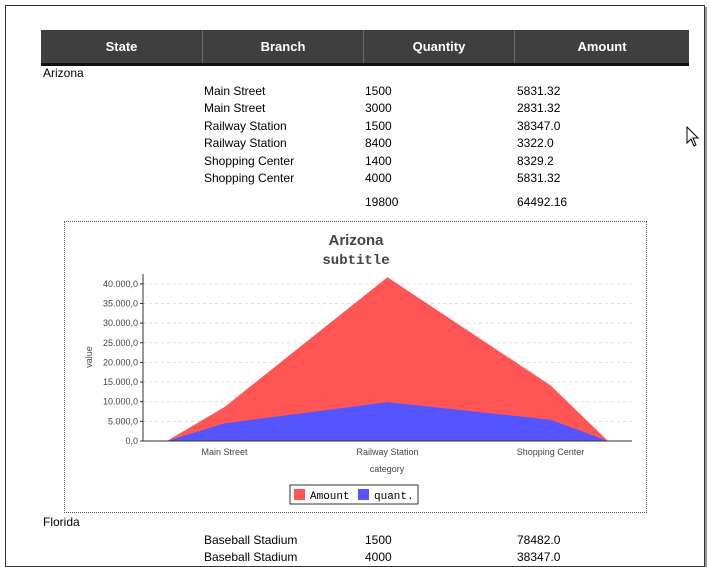 The height and width of the screenshot is (567, 710). What do you see at coordinates (539, 540) in the screenshot?
I see `amount-cell: 78482.0` at bounding box center [539, 540].